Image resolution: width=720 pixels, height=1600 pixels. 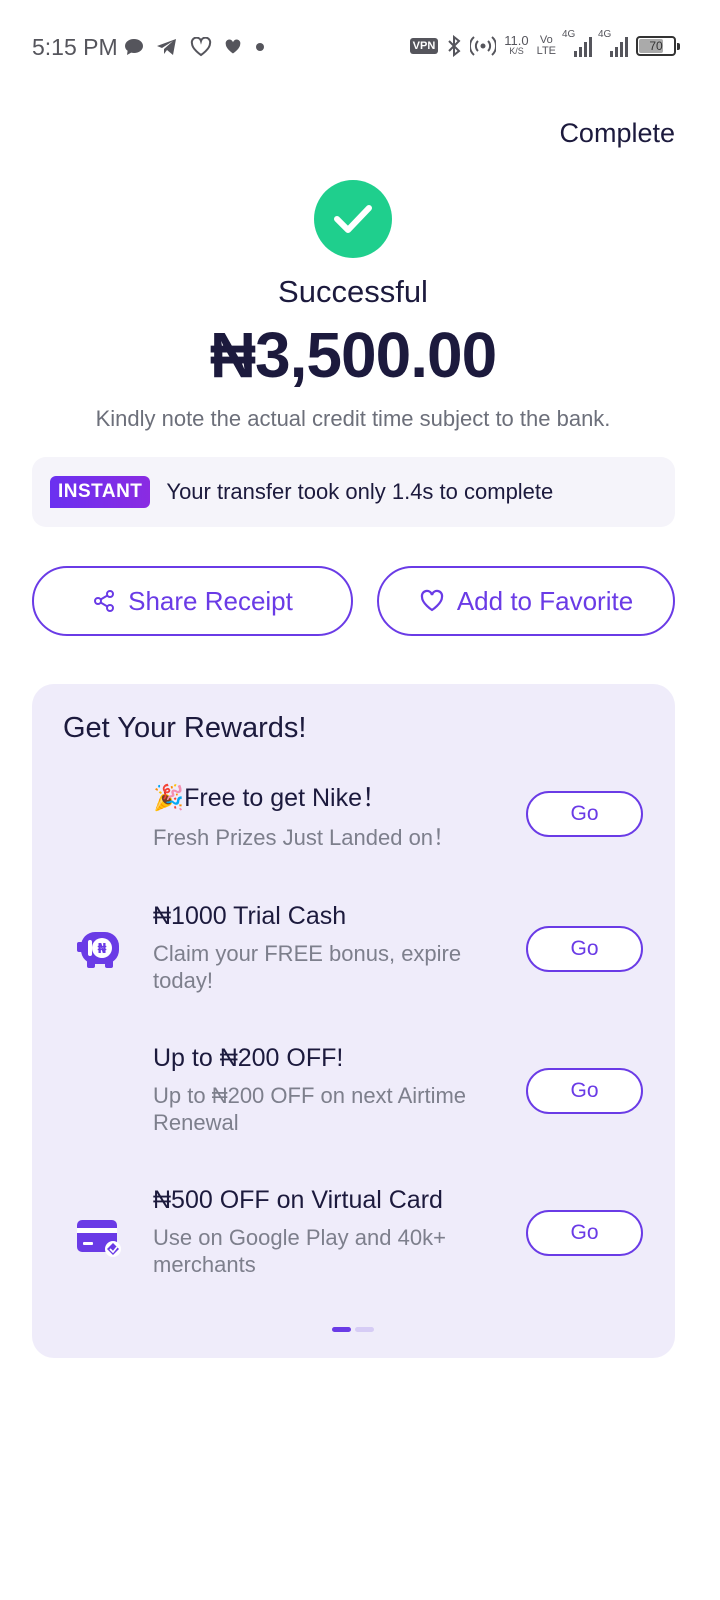 What do you see at coordinates (248, 1058) in the screenshot?
I see `reward-title: Up to ₦200 OFF!` at bounding box center [248, 1058].